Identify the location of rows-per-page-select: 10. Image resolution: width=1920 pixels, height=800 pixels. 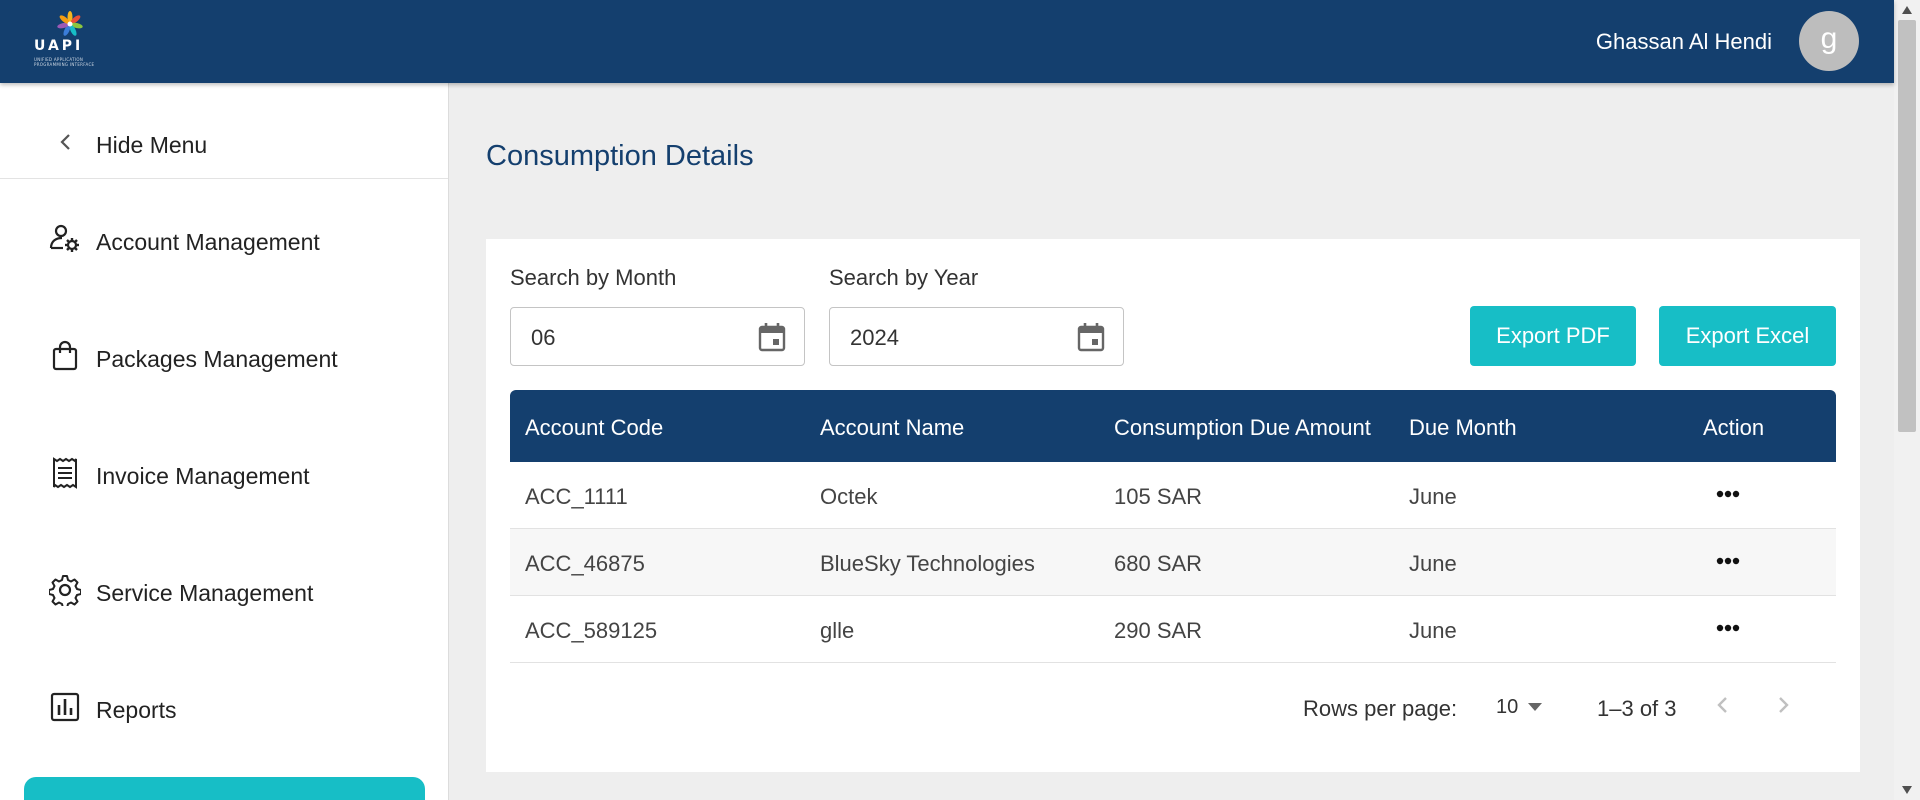
(1520, 707).